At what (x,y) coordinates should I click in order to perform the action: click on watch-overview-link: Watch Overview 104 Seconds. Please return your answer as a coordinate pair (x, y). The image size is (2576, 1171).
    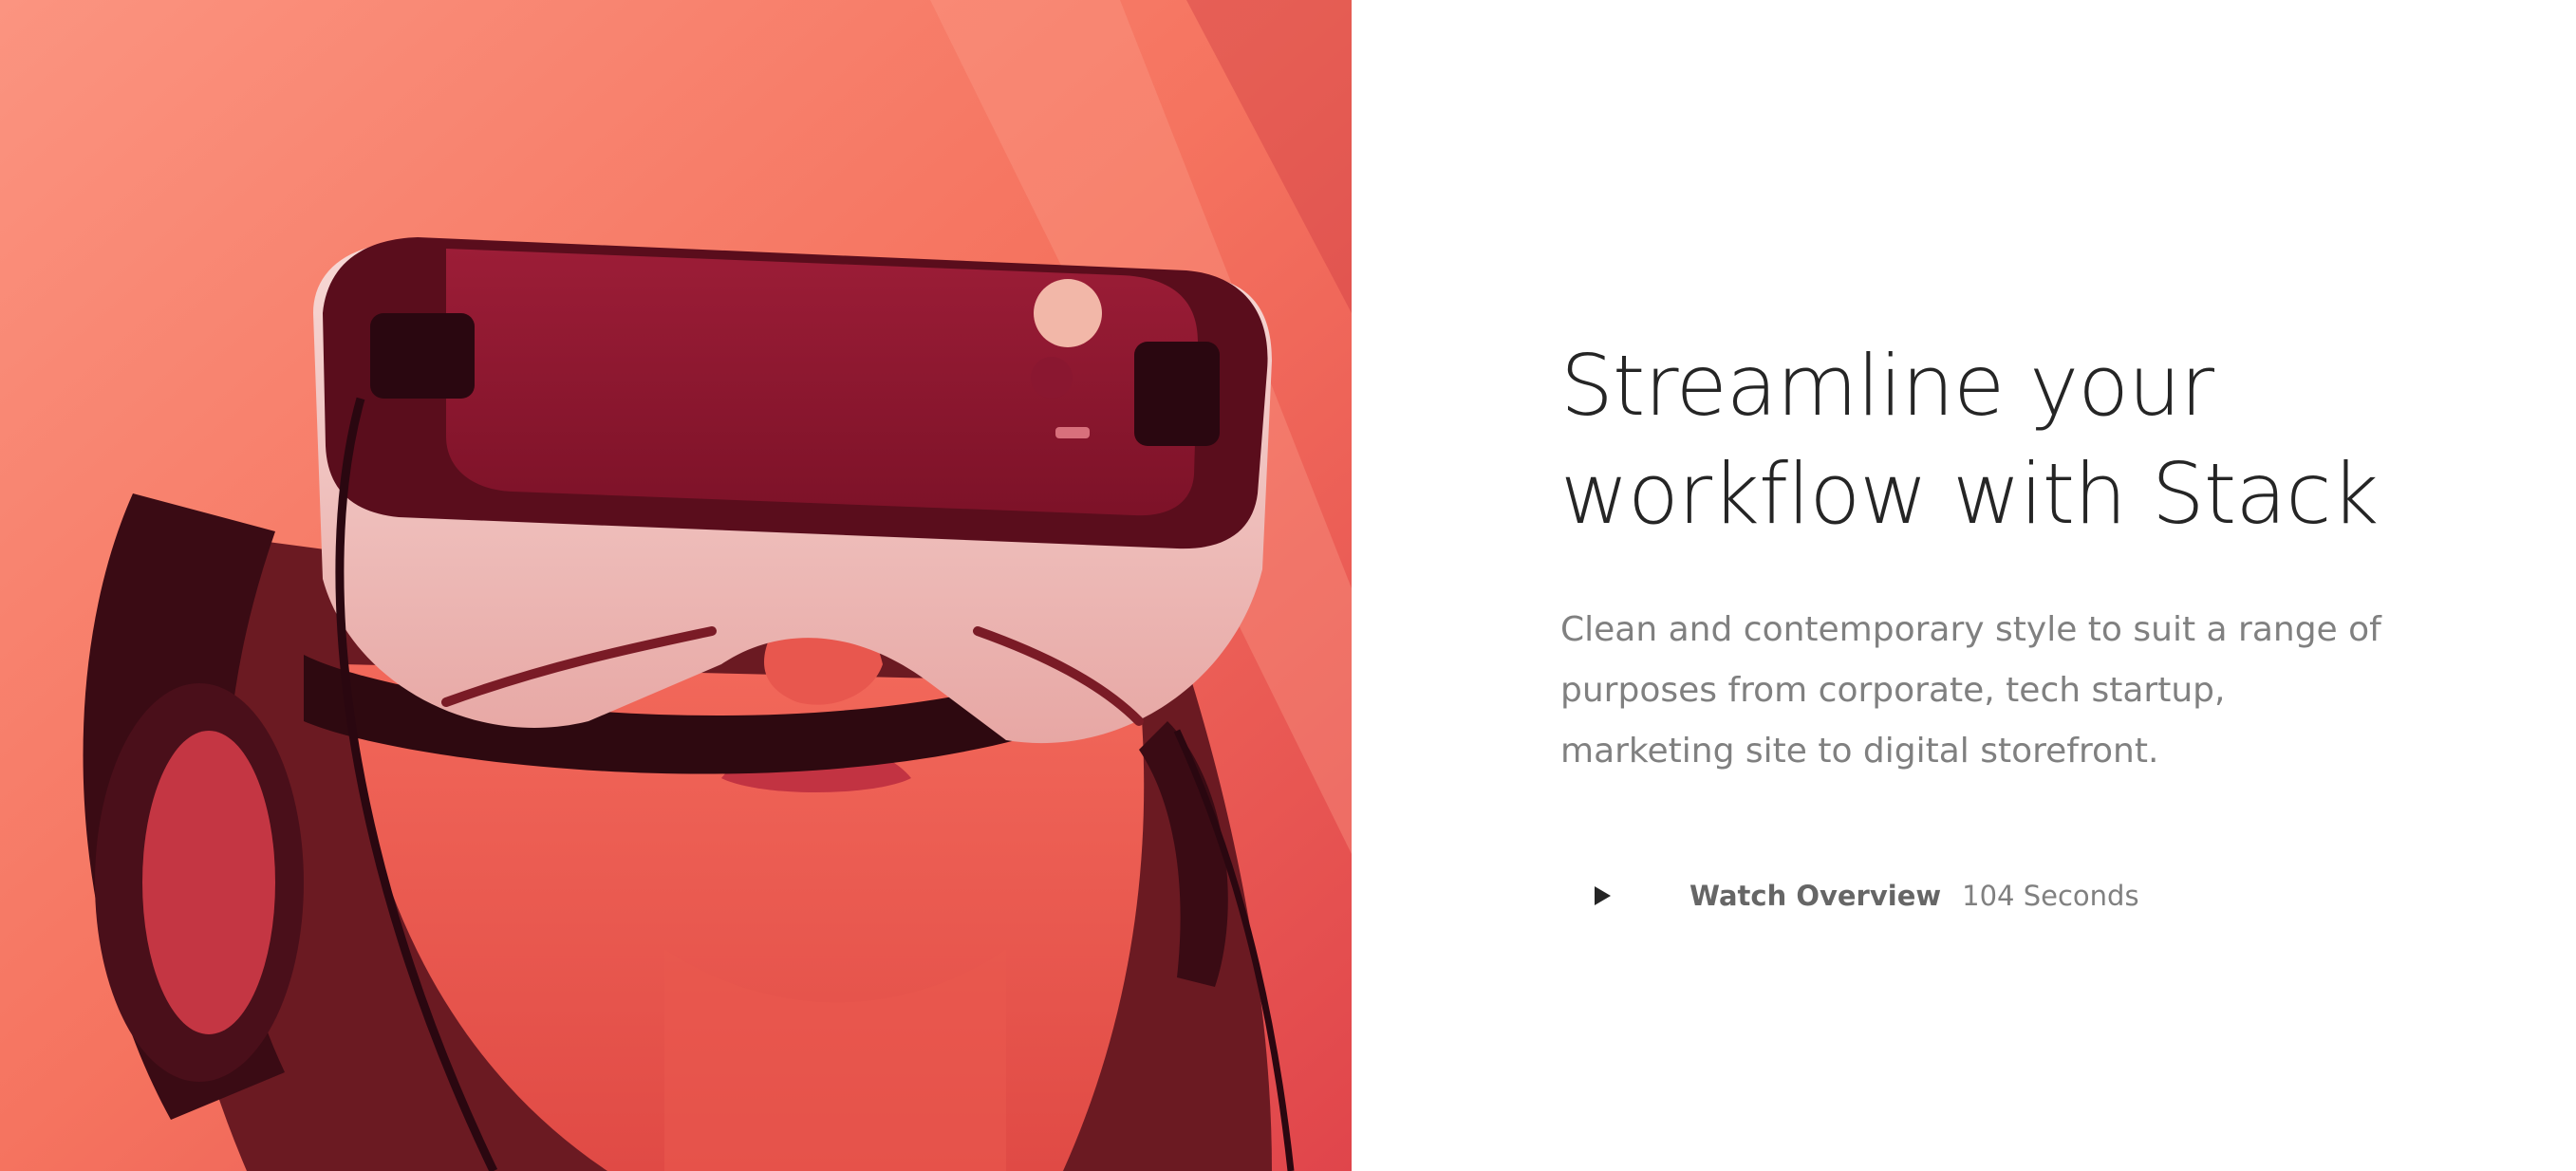
    Looking at the image, I should click on (1987, 896).